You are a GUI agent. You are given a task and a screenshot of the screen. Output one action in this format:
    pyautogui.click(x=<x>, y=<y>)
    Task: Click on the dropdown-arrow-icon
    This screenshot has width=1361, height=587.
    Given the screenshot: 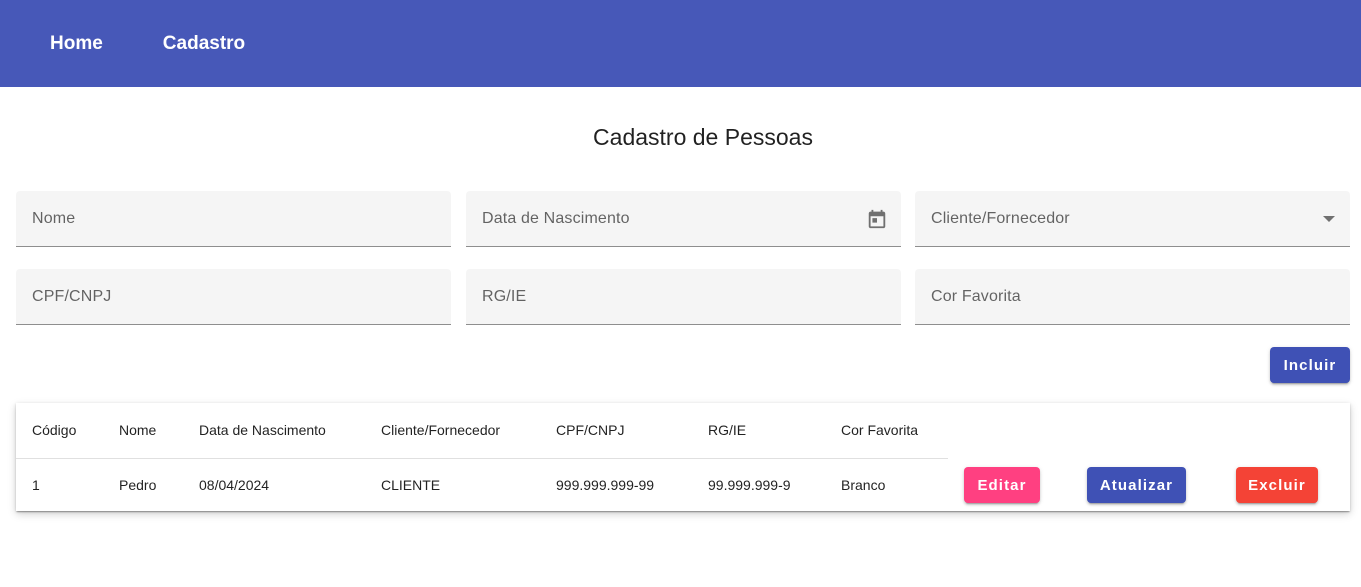 What is the action you would take?
    pyautogui.click(x=1329, y=219)
    